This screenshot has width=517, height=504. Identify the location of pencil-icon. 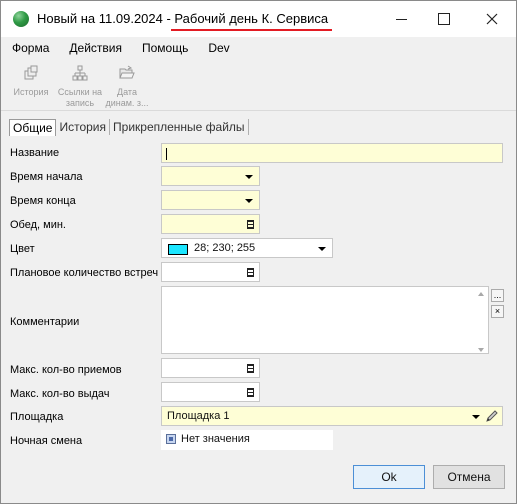
(492, 416).